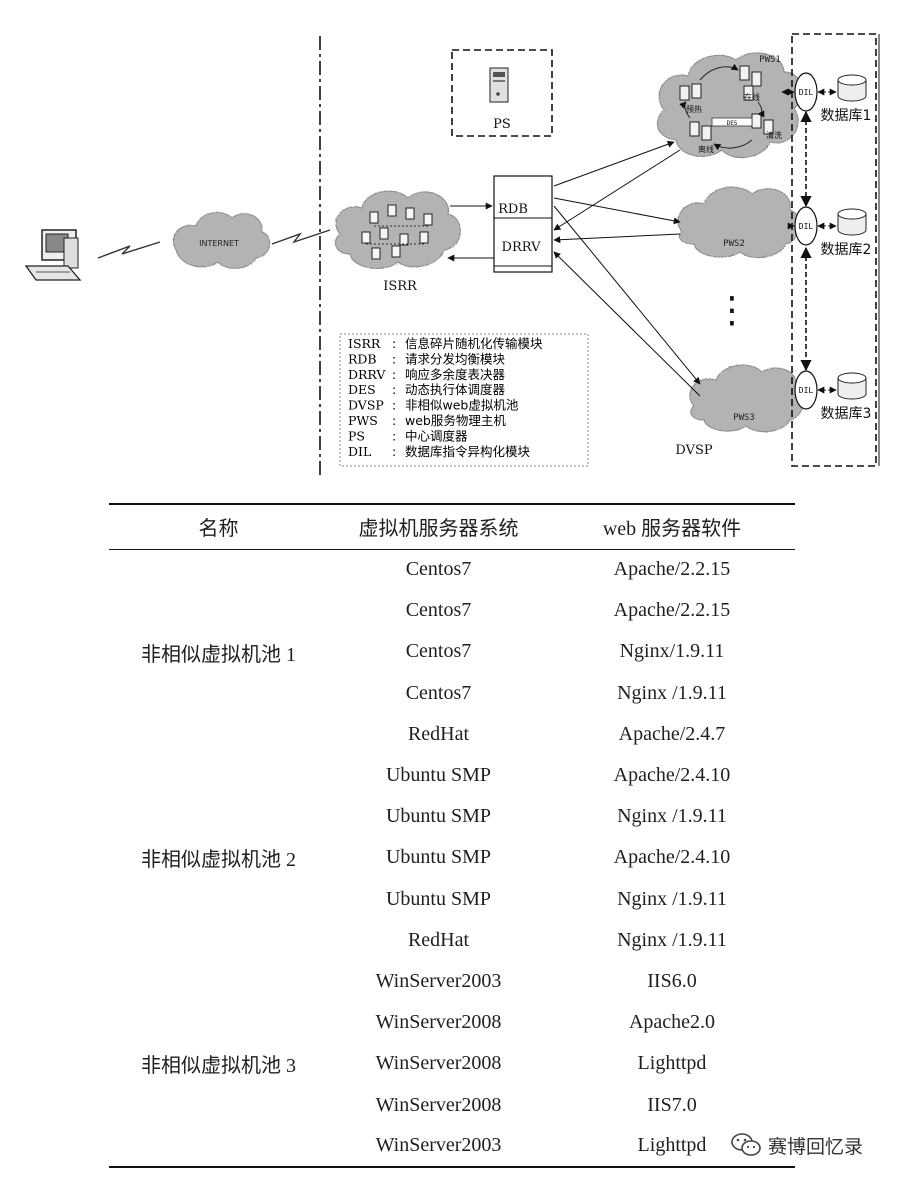 Image resolution: width=912 pixels, height=1186 pixels. I want to click on pws1-label: PWS1, so click(770, 60).